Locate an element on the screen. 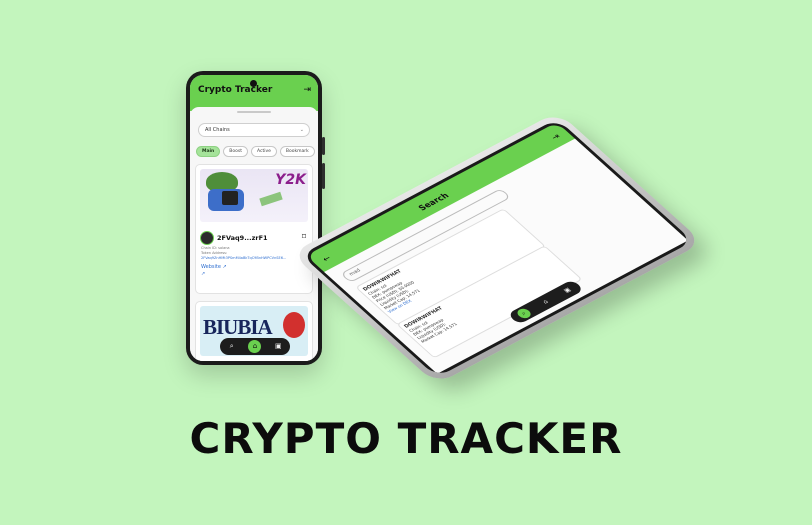 Image resolution: width=812 pixels, height=525 pixels. website-link: Website ↗ is located at coordinates (214, 267).